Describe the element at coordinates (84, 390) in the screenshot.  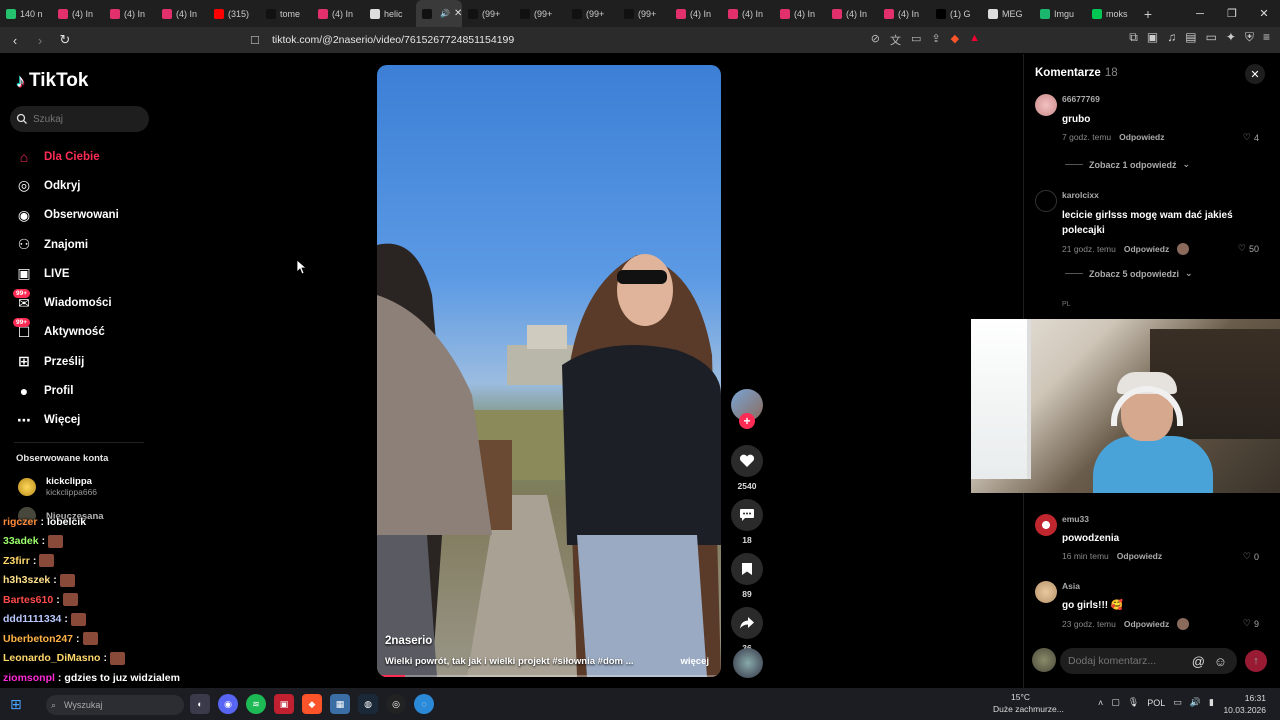
I see `sidebar-item: ● Profil` at that location.